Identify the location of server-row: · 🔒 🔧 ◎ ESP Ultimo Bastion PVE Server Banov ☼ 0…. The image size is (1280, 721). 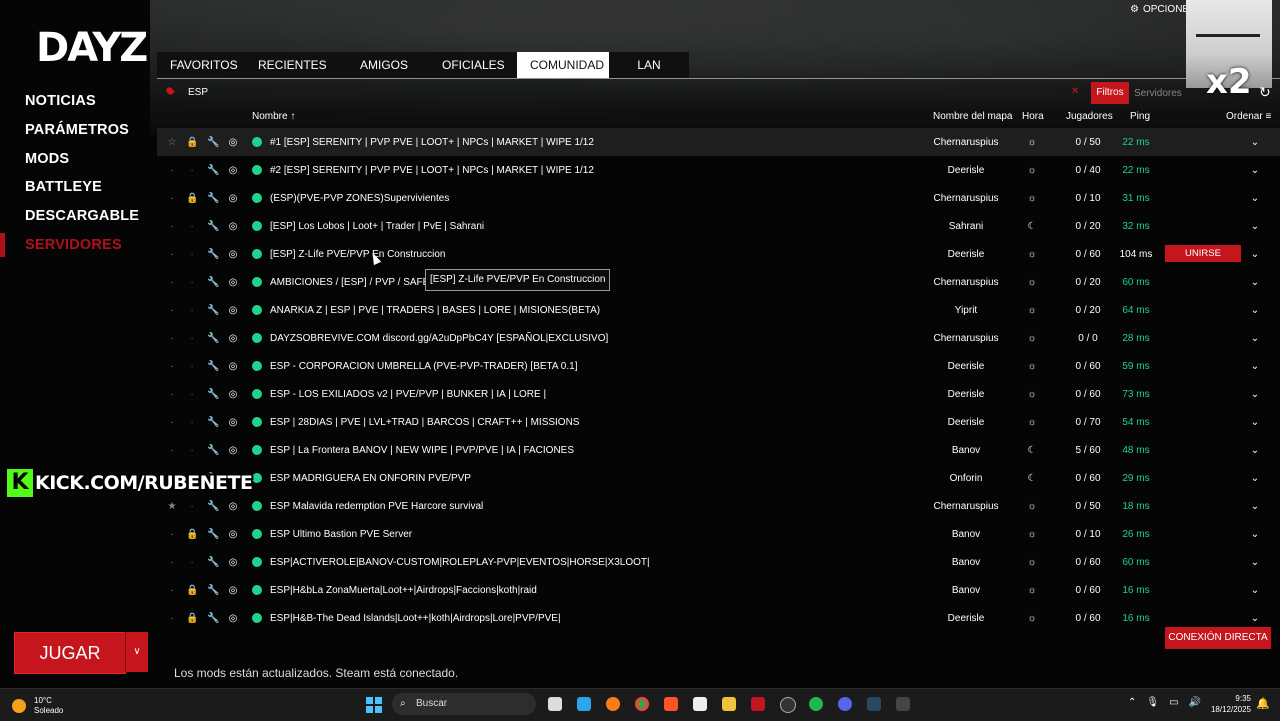
(718, 534).